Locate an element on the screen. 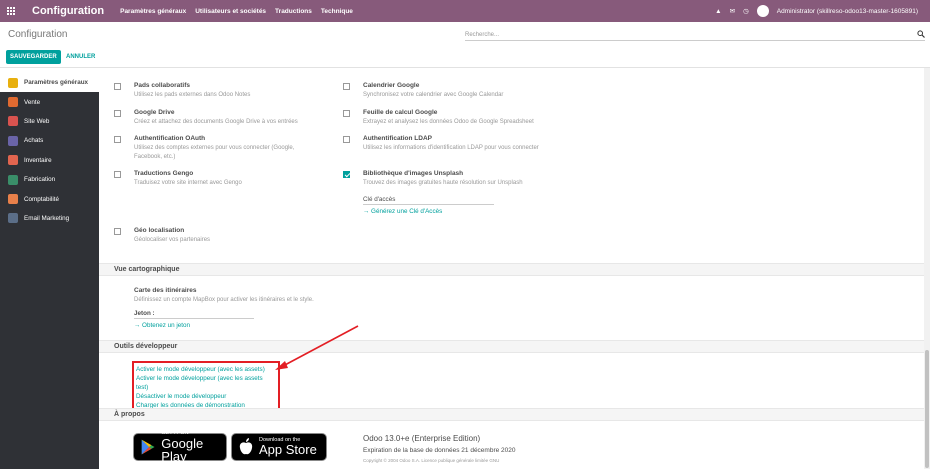  generate-key-link: Générez une Clé d'Accès is located at coordinates (473, 211).